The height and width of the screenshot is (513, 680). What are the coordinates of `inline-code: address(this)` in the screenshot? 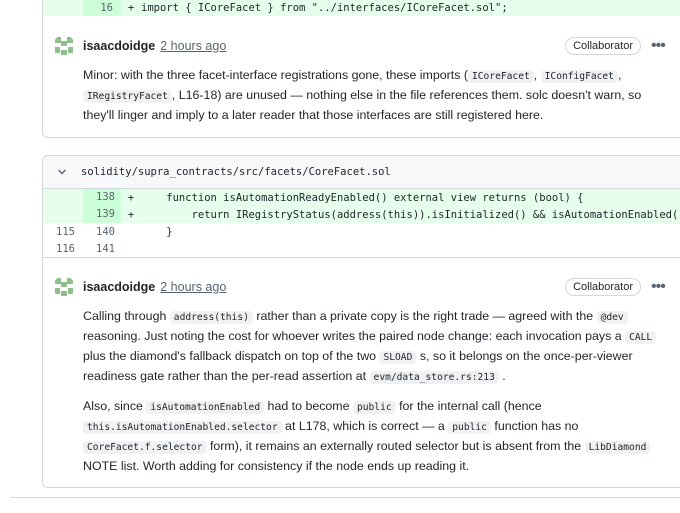 It's located at (211, 317).